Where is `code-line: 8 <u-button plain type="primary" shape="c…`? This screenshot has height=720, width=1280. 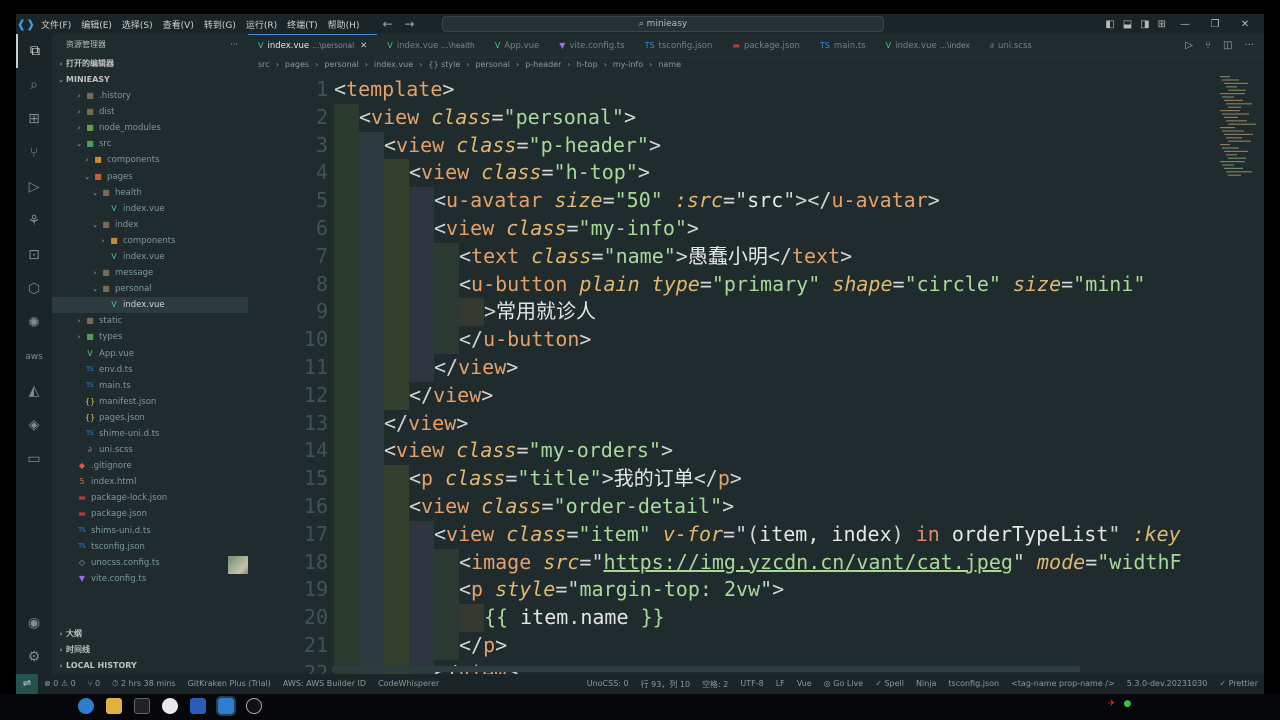 code-line: 8 <u-button plain type="primary" shape="c… is located at coordinates (756, 284).